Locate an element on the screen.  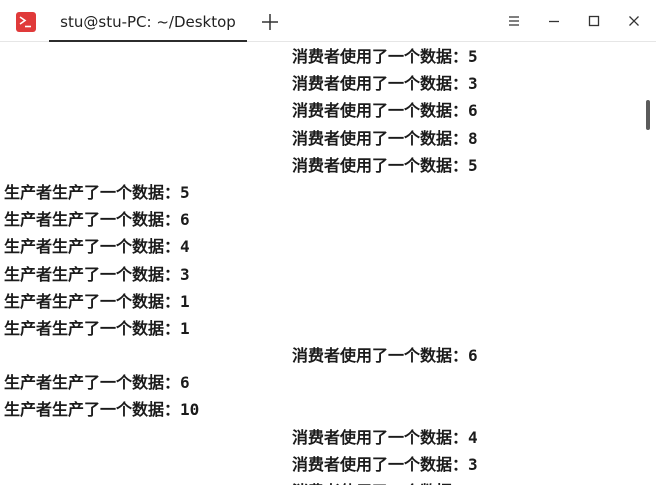
producer-output-line: 生产者生产了一个数据：5 is located at coordinates (97, 192).